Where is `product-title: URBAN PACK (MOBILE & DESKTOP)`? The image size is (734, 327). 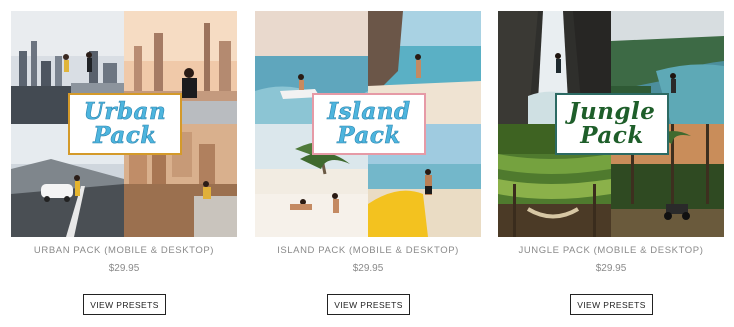 product-title: URBAN PACK (MOBILE & DESKTOP) is located at coordinates (128, 250).